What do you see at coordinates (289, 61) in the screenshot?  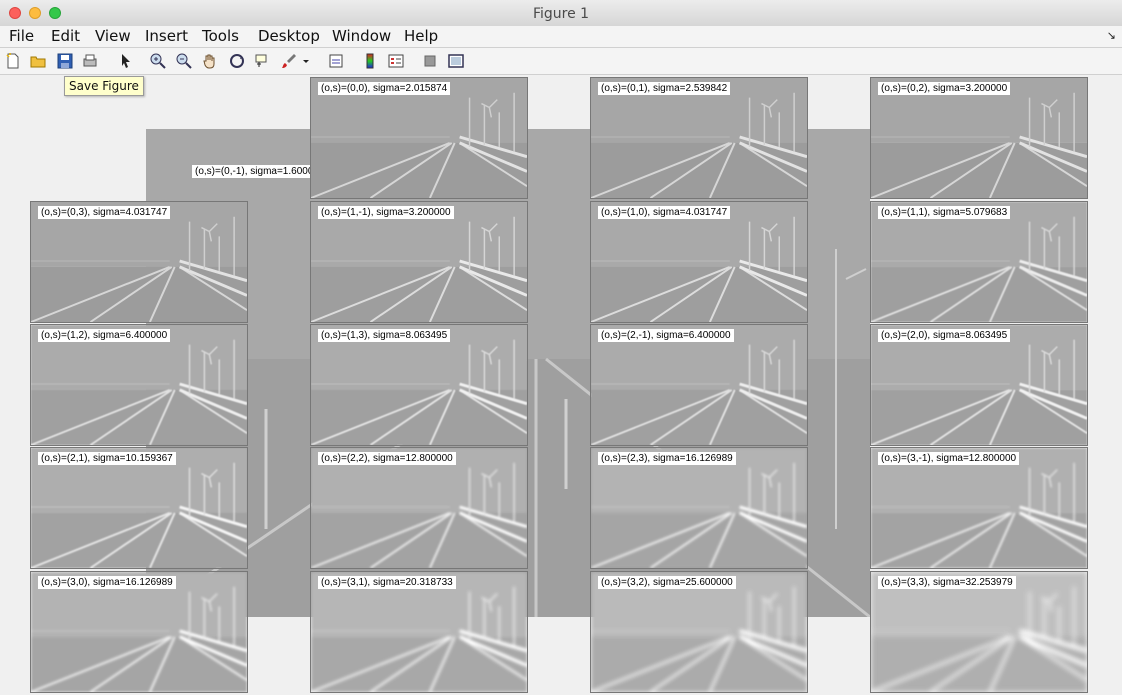 I see `brush-icon` at bounding box center [289, 61].